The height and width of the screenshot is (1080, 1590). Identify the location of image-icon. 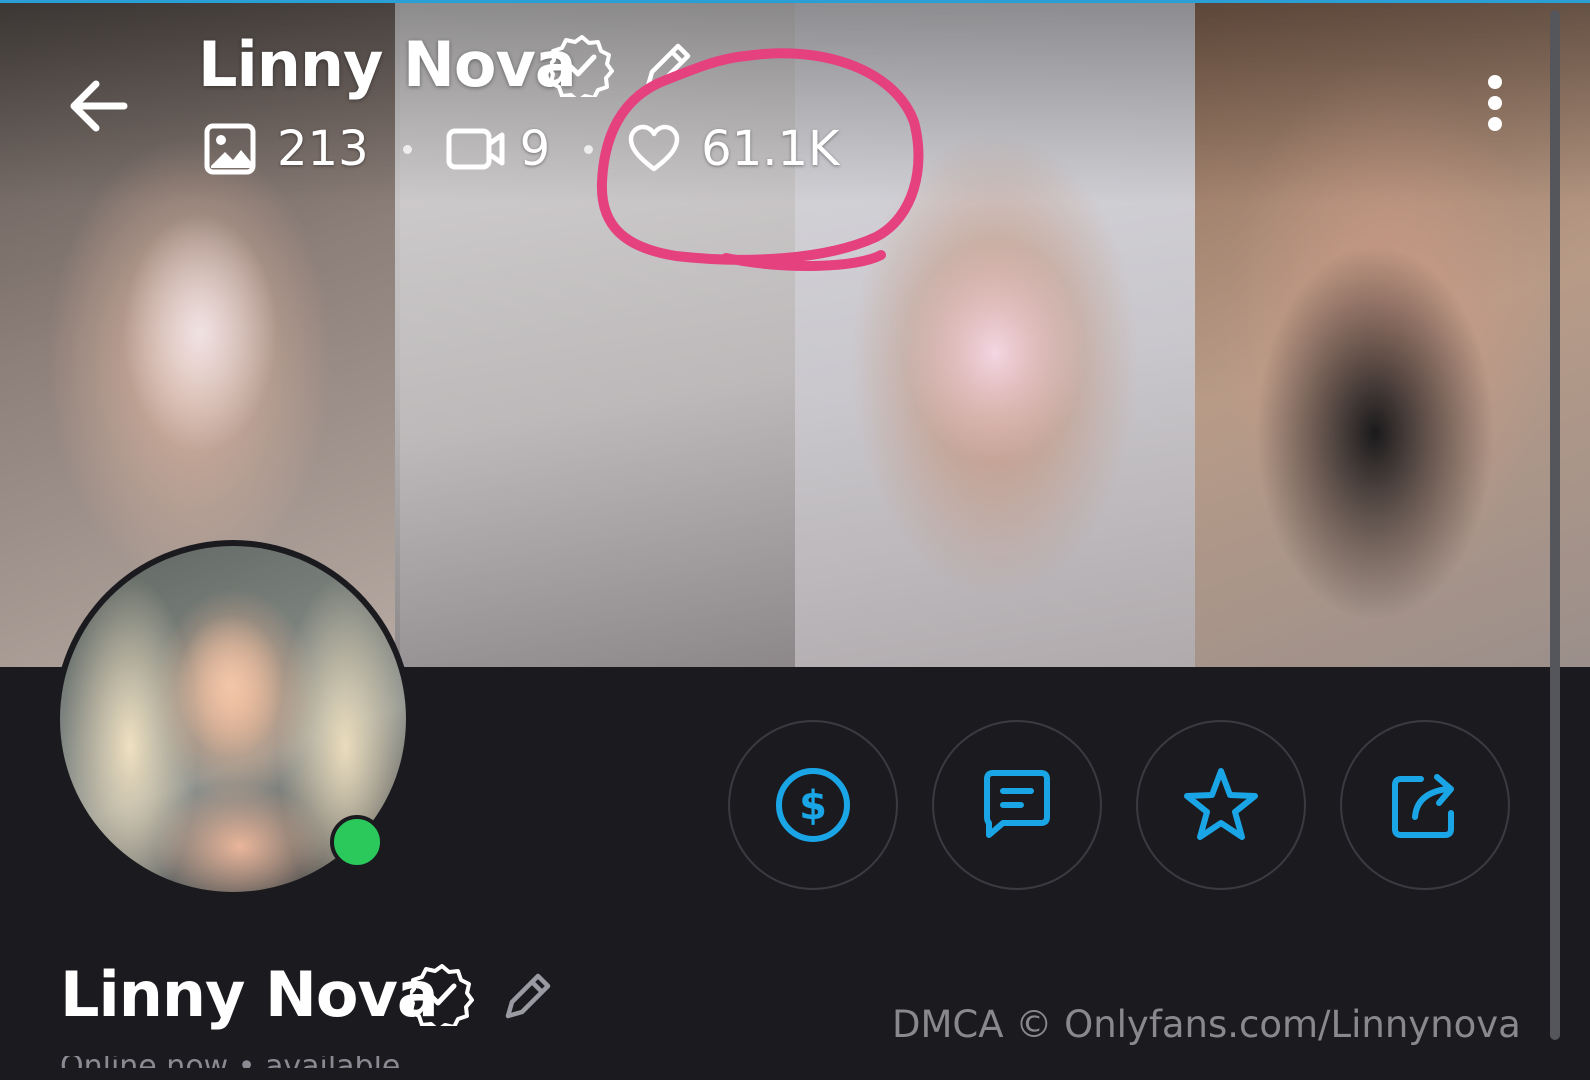
(230, 149).